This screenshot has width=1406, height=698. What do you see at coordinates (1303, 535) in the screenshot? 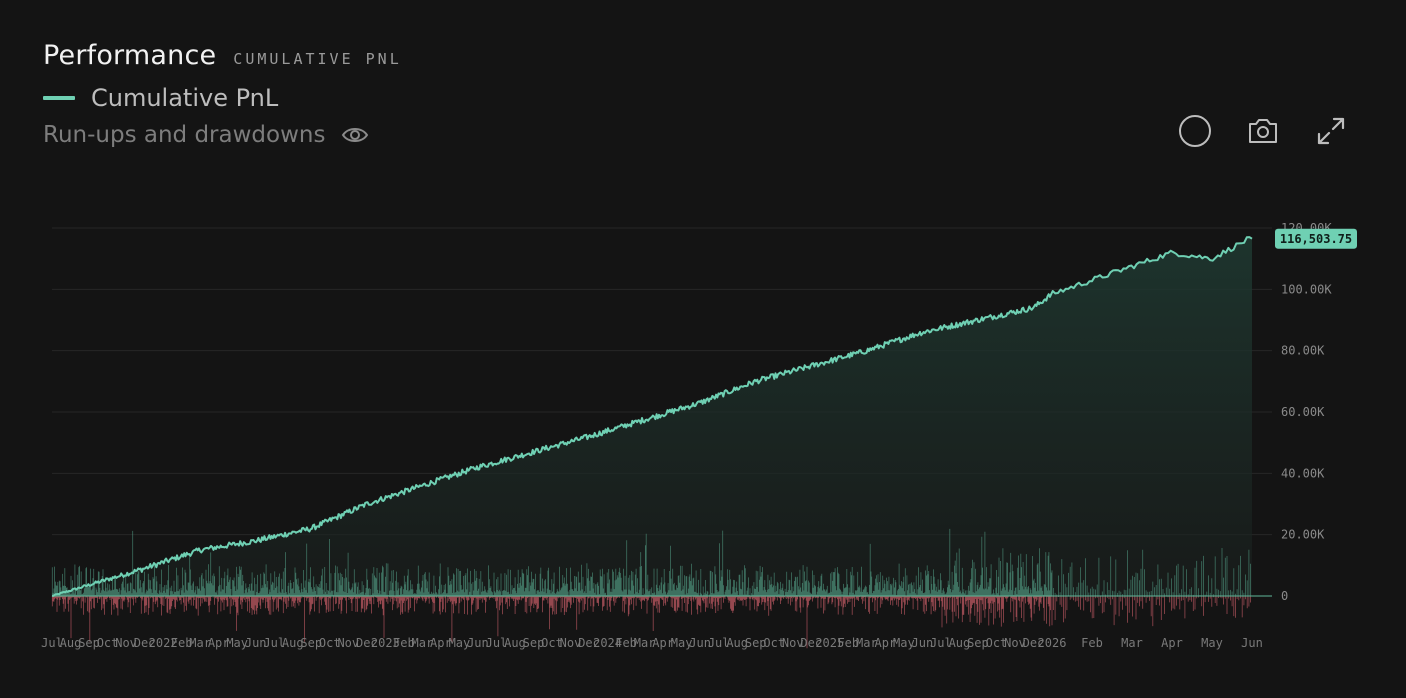
I see `y-tick-label: 20.00K` at bounding box center [1303, 535].